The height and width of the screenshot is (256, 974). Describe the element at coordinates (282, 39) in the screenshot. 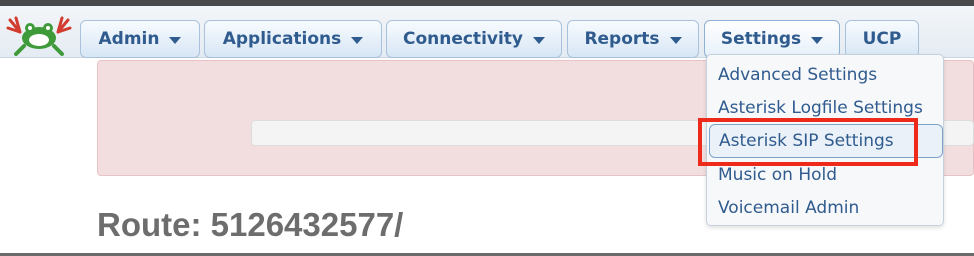

I see `nav-applications-label: Applications` at that location.